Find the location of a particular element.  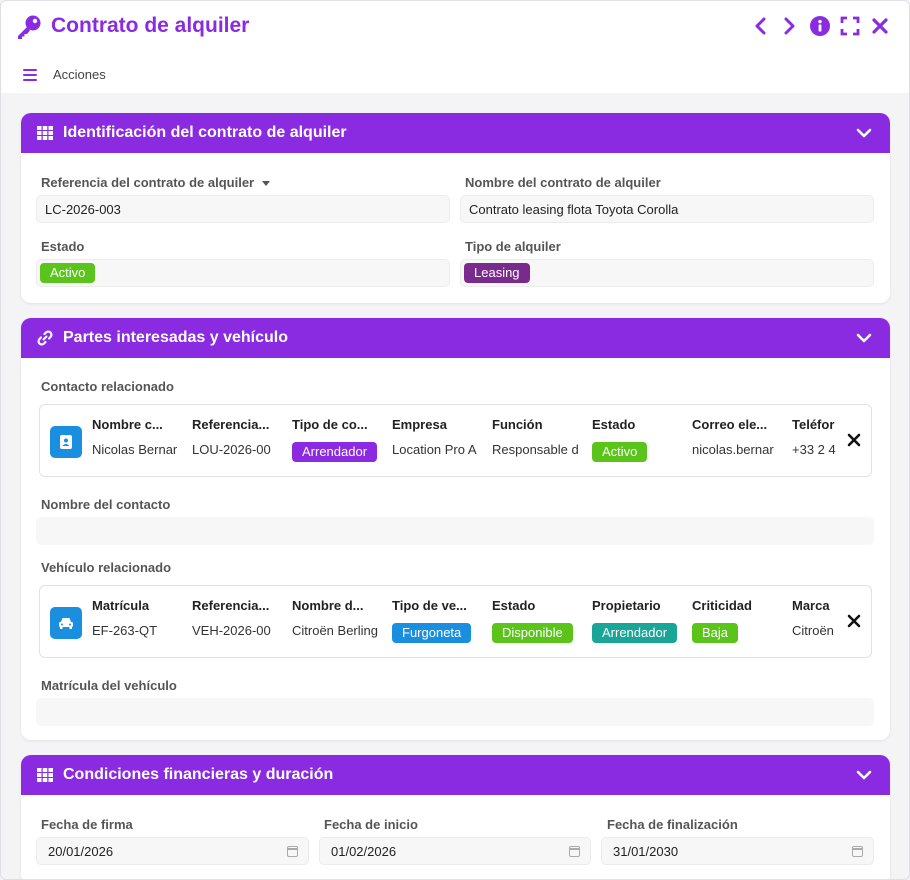

fullscreen-button is located at coordinates (850, 26).